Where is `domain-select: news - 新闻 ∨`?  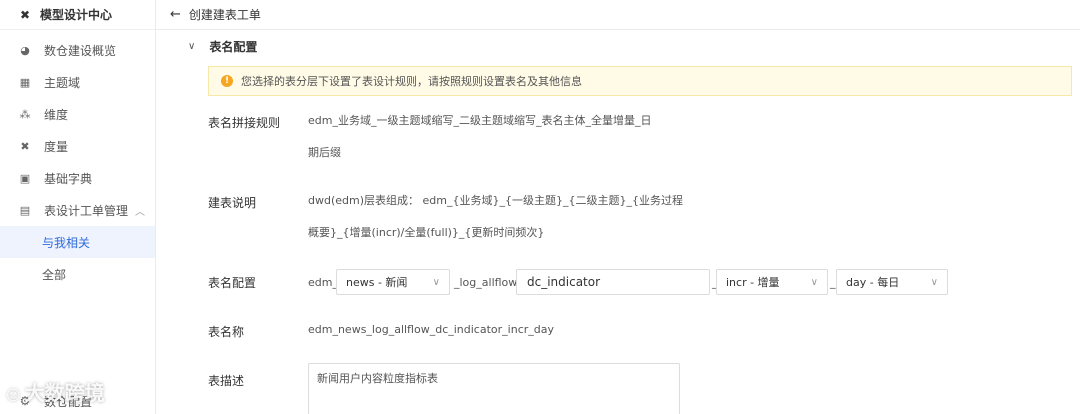 domain-select: news - 新闻 ∨ is located at coordinates (393, 282).